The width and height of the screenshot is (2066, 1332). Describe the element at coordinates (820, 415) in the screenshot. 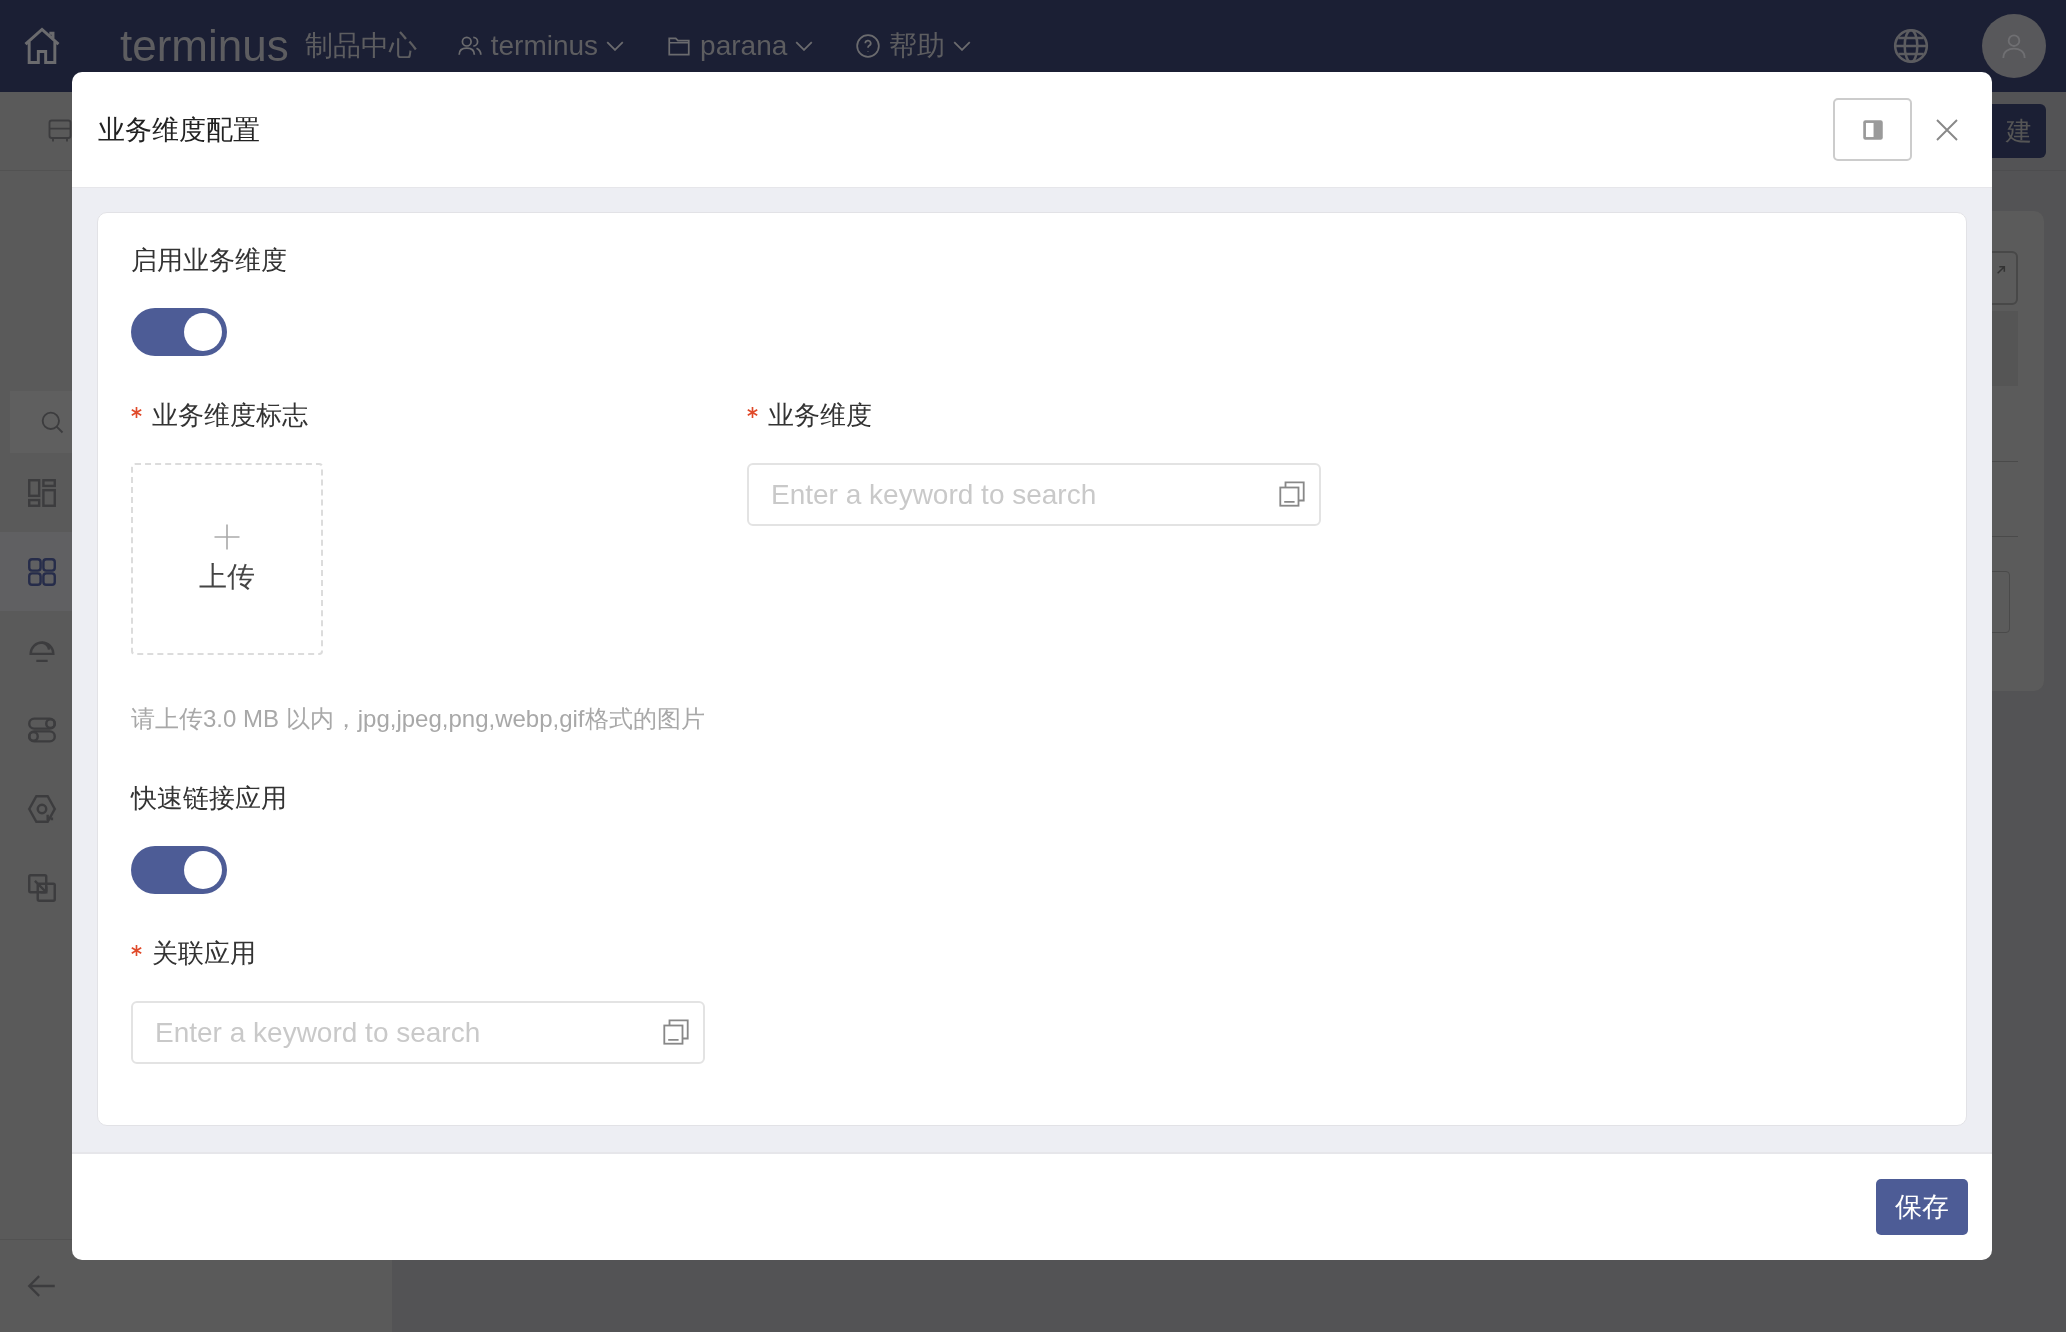

I see `field-label: 业务维度` at that location.